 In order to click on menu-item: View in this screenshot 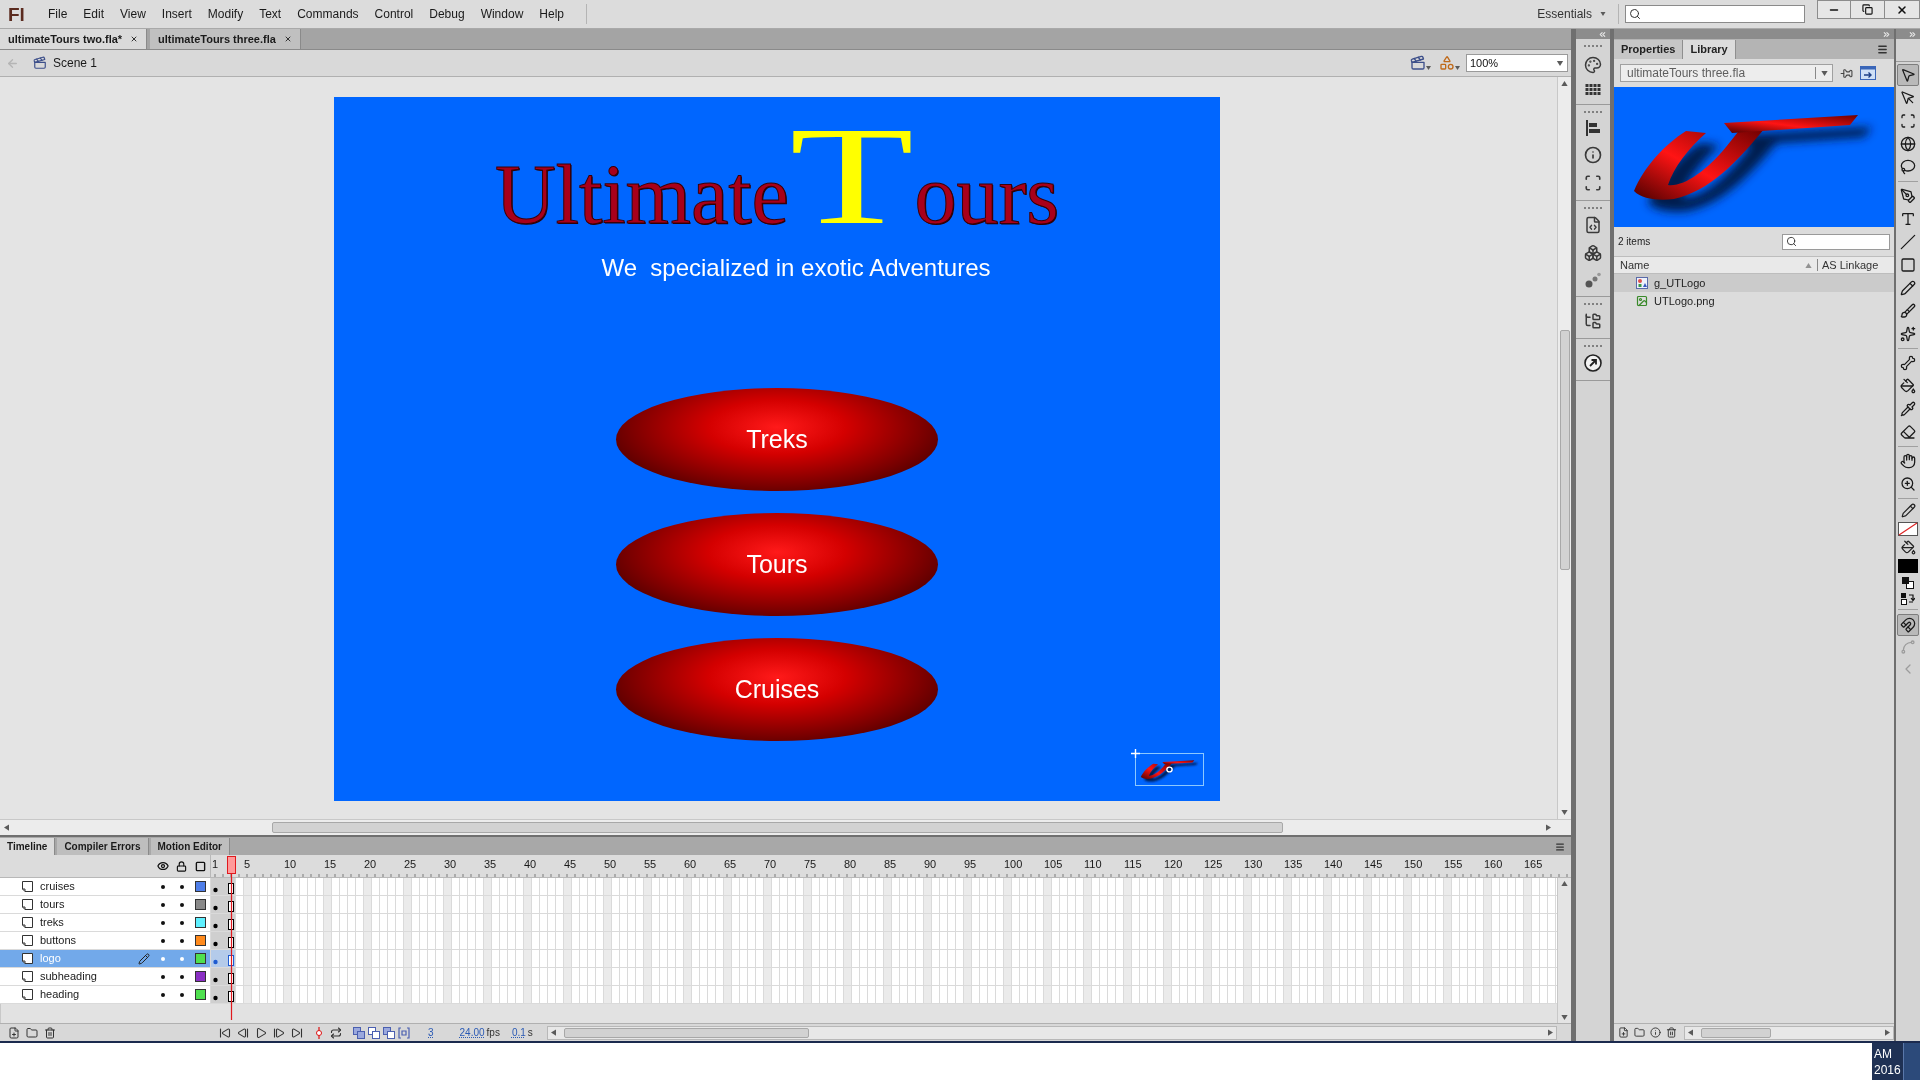, I will do `click(133, 14)`.